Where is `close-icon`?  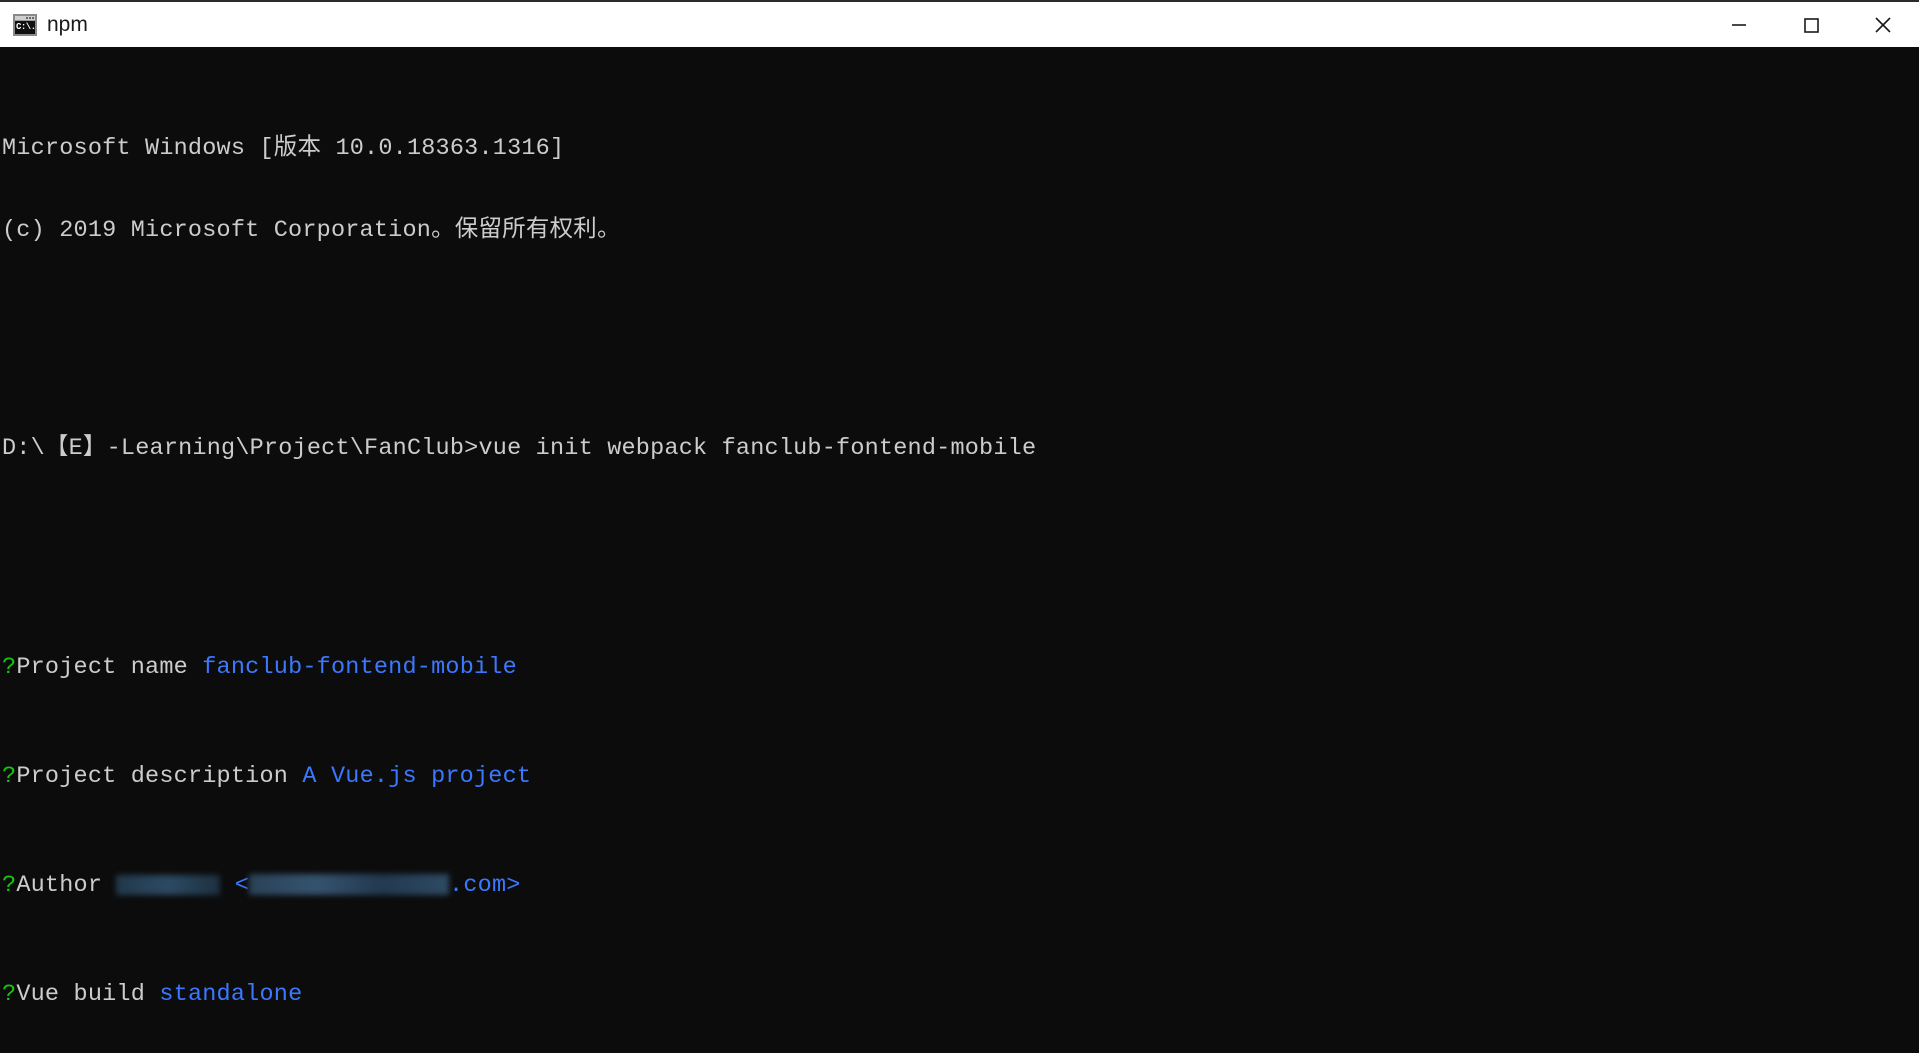
close-icon is located at coordinates (1883, 24).